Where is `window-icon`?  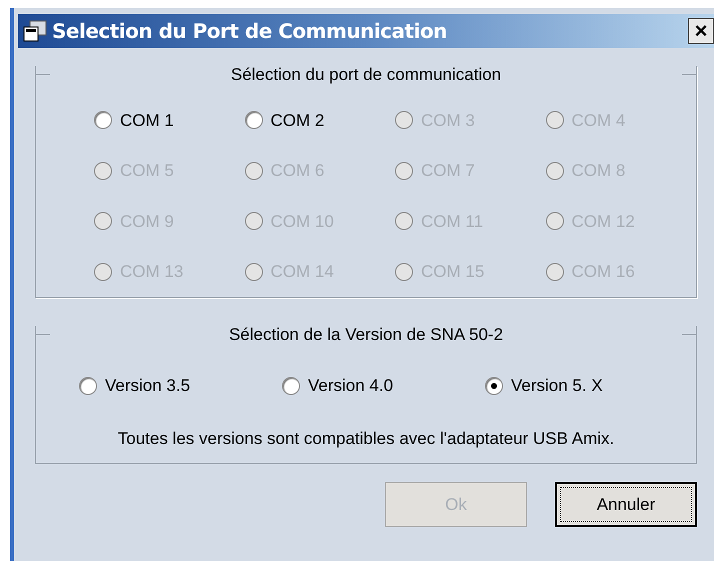 window-icon is located at coordinates (35, 31).